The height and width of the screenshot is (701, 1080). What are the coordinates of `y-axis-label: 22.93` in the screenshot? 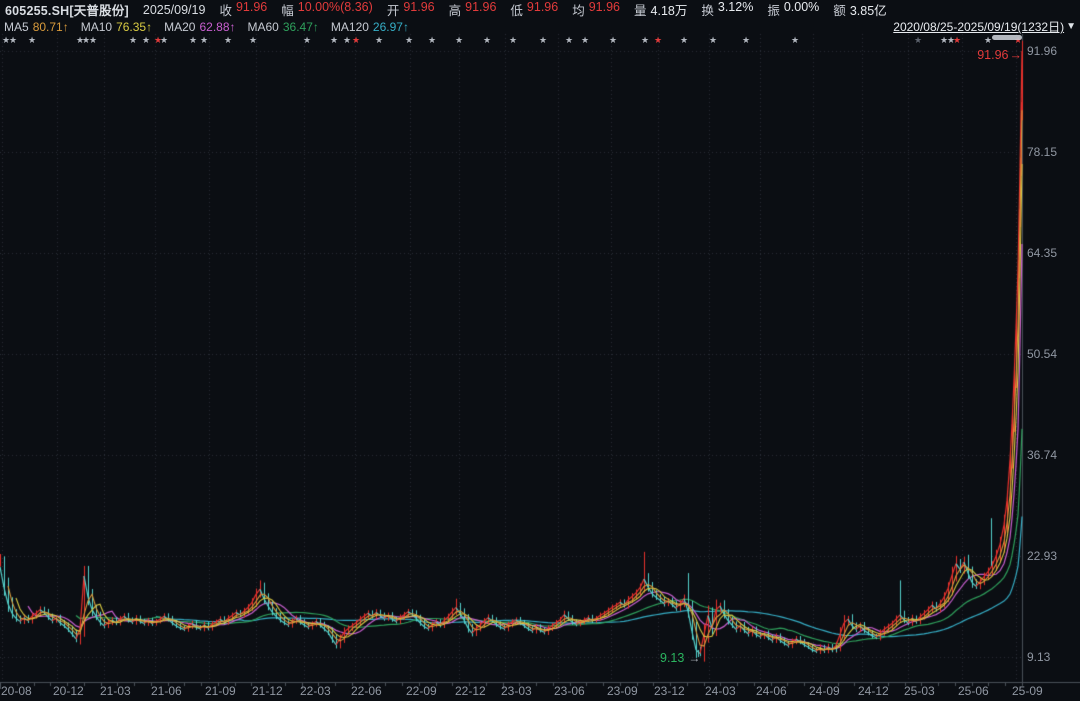 It's located at (1042, 556).